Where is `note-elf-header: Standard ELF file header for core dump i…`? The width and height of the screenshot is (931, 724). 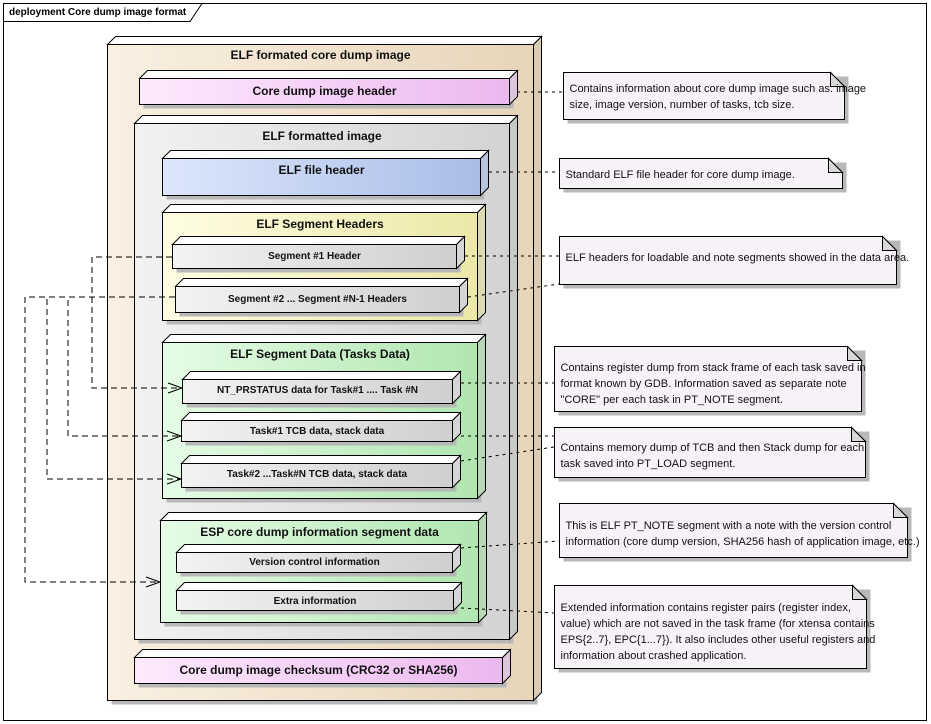 note-elf-header: Standard ELF file header for core dump i… is located at coordinates (703, 175).